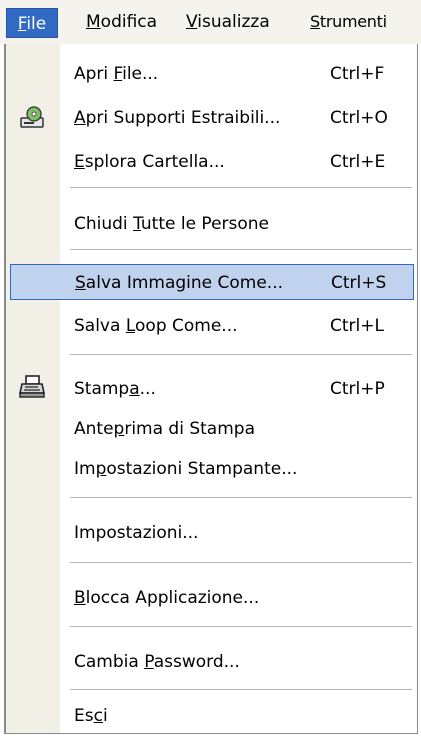 This screenshot has width=421, height=736. What do you see at coordinates (211, 716) in the screenshot?
I see `menu-item-esci: Esci` at bounding box center [211, 716].